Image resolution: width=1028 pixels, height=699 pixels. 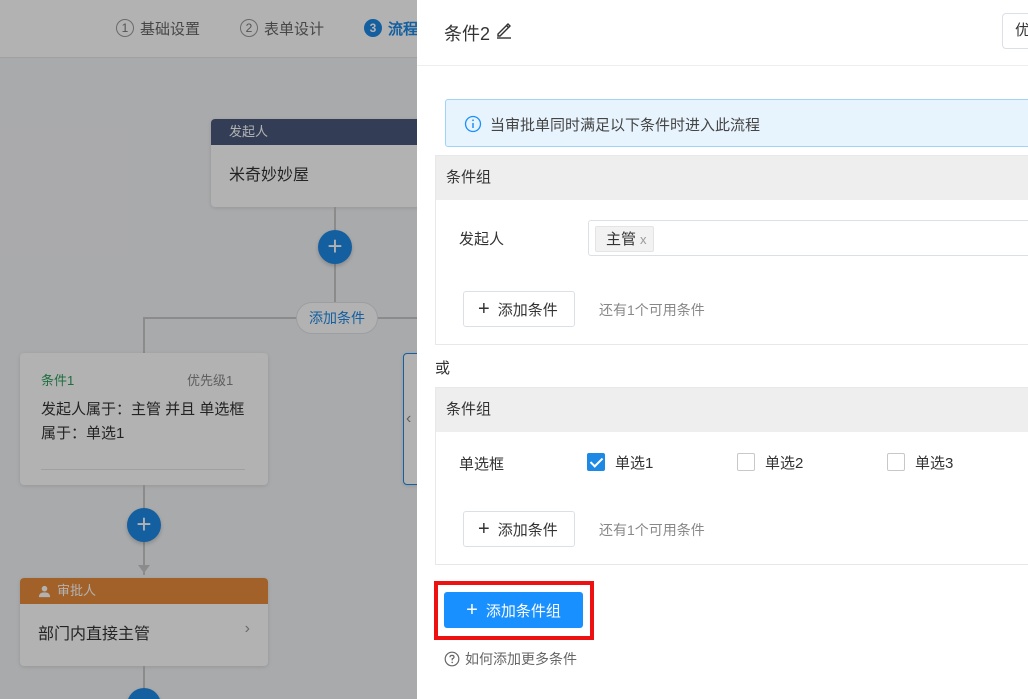 I want to click on help-link-label: 如何添加更多条件, so click(x=521, y=659).